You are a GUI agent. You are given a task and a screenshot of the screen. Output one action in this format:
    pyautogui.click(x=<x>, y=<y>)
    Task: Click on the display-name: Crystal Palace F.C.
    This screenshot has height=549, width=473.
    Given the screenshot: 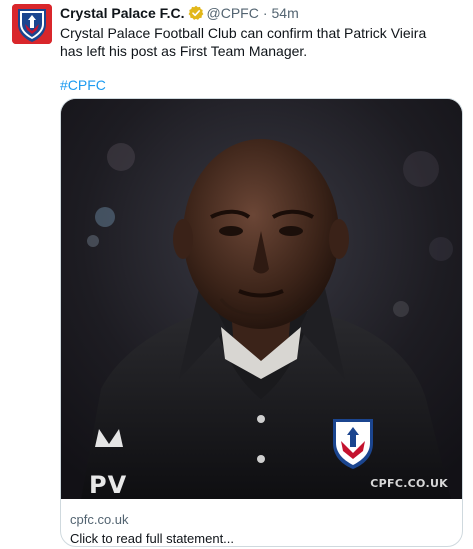 What is the action you would take?
    pyautogui.click(x=122, y=13)
    